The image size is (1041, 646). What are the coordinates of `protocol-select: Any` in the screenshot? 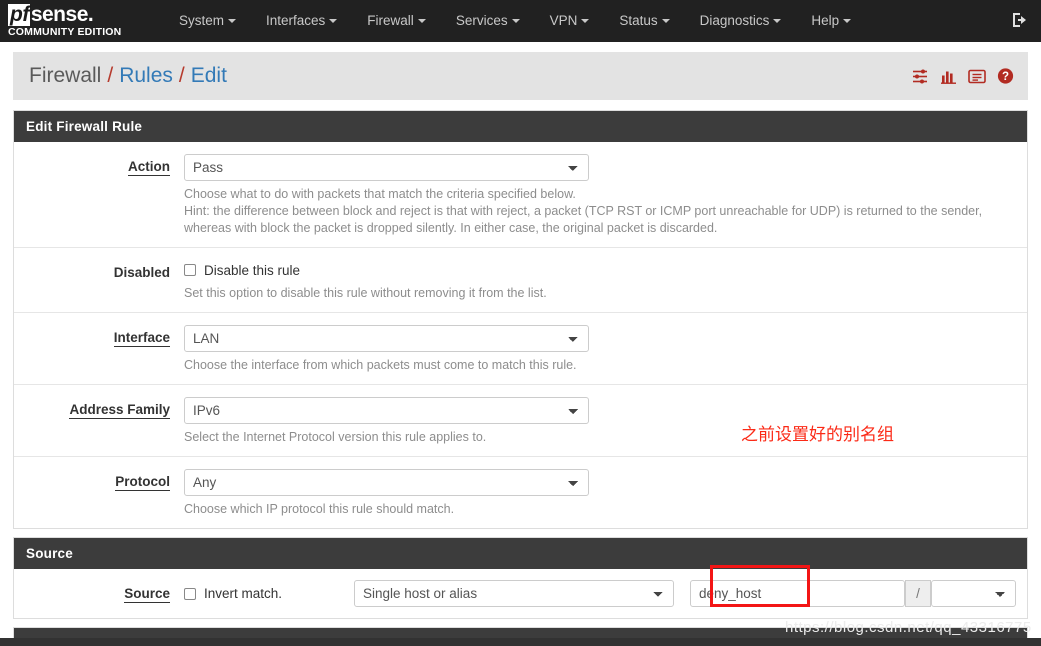 It's located at (386, 482).